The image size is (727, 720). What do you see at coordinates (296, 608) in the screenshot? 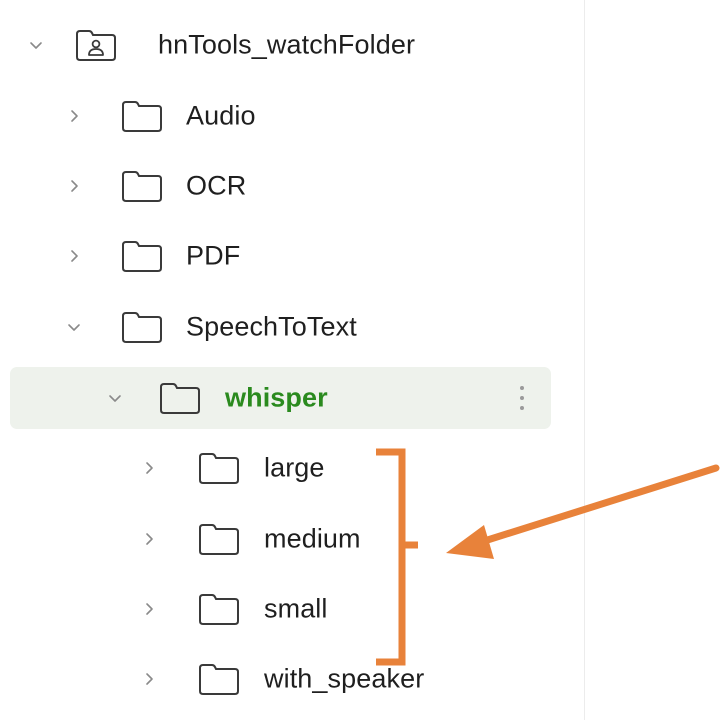
I see `tree-item-label: small` at bounding box center [296, 608].